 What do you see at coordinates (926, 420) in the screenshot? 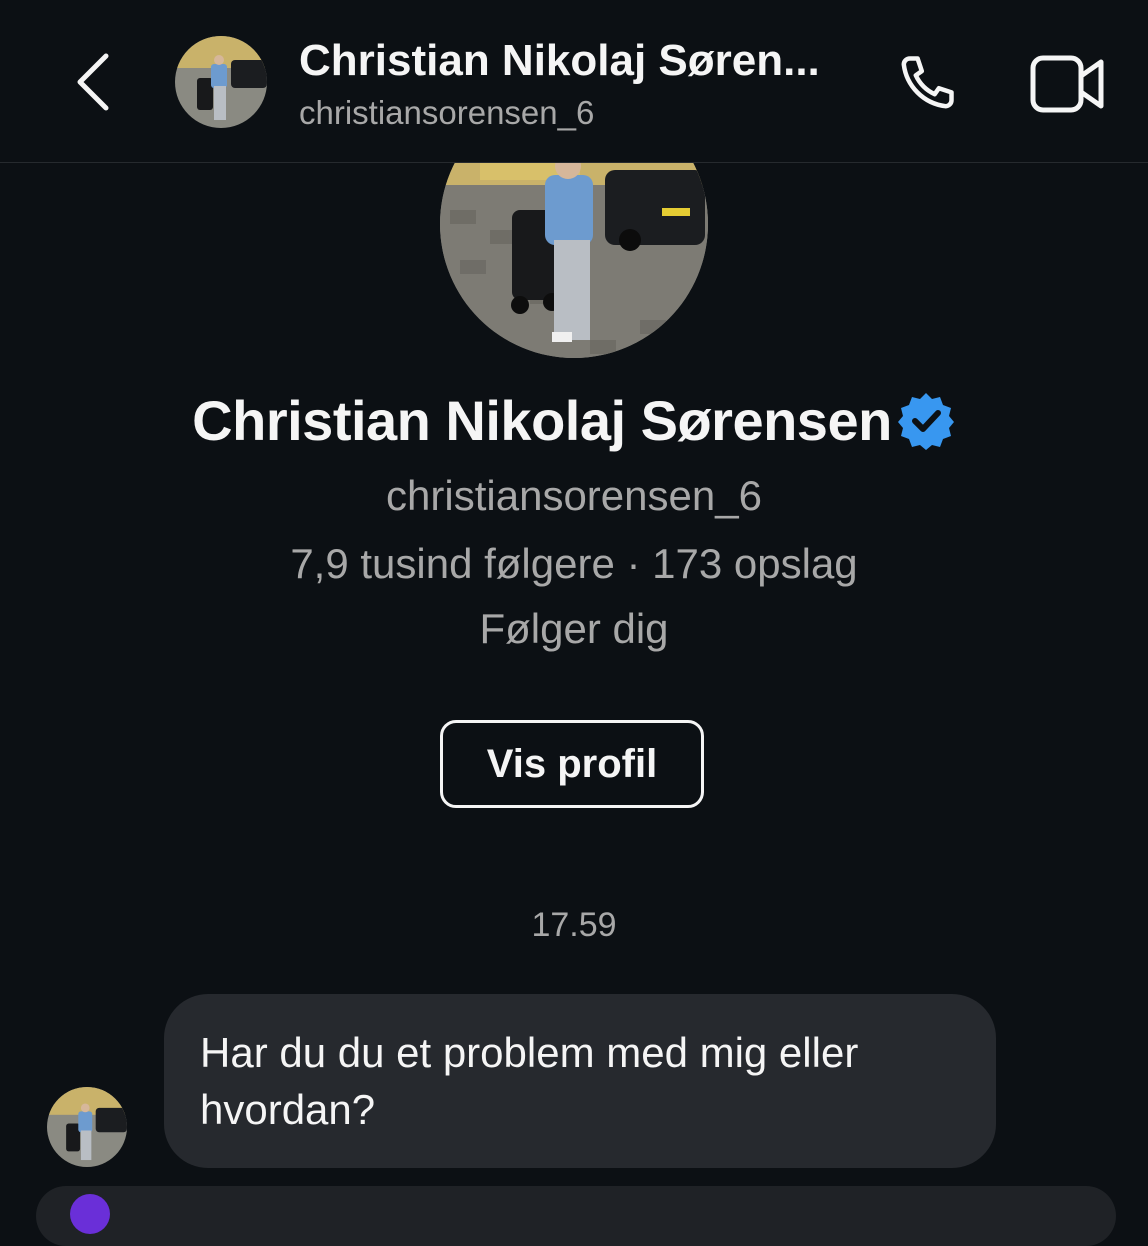
I see `verified-badge-icon` at bounding box center [926, 420].